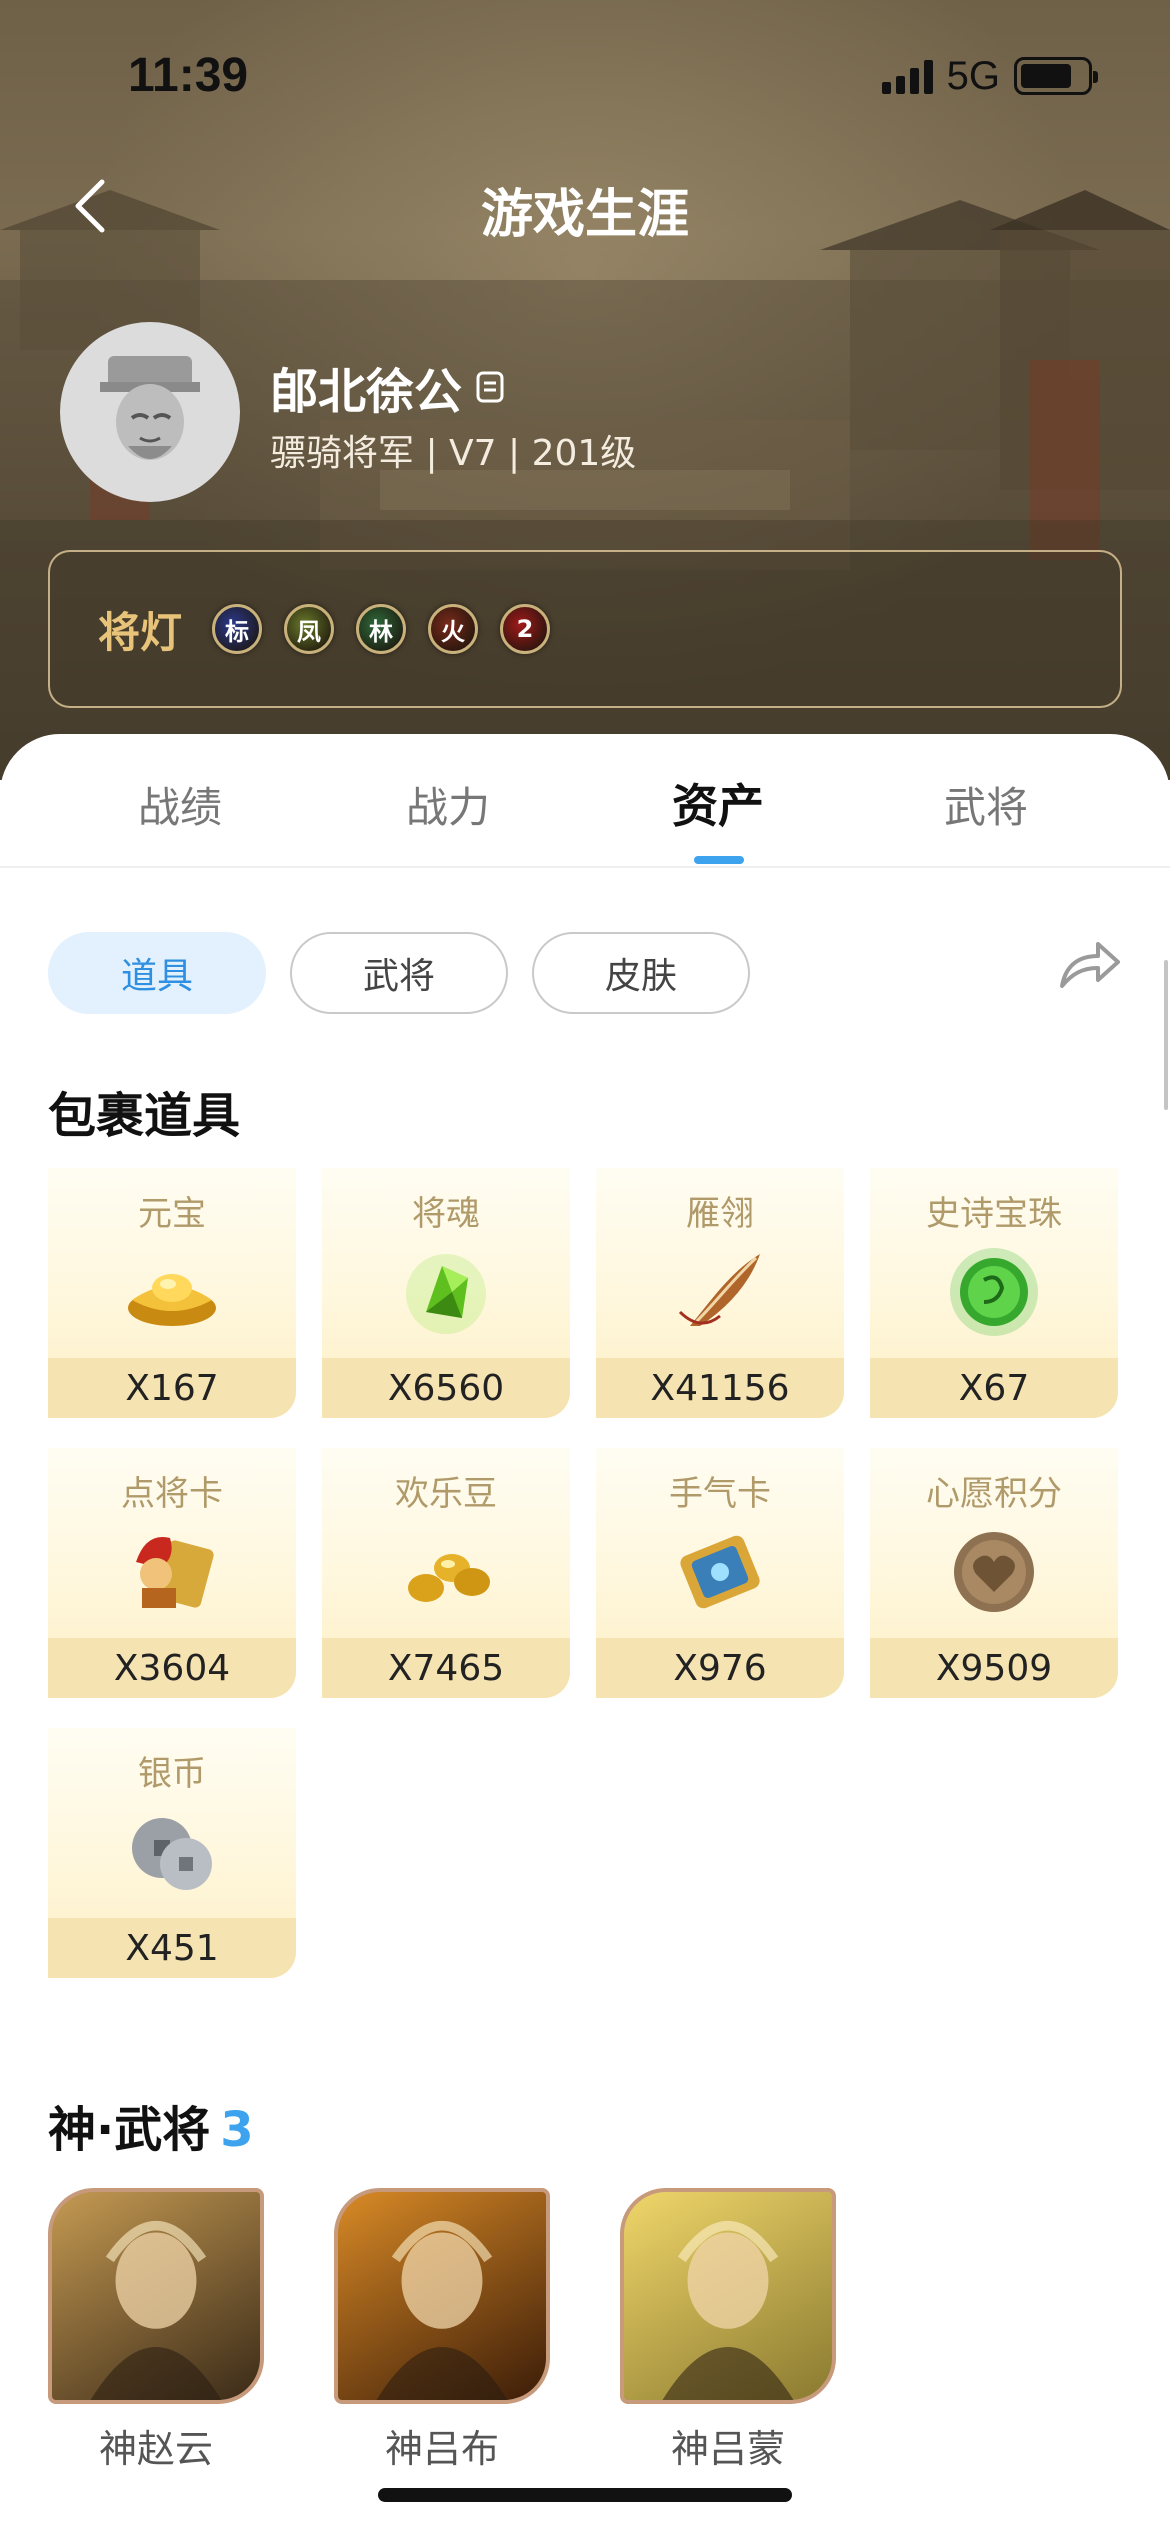 Image resolution: width=1170 pixels, height=2532 pixels. Describe the element at coordinates (172, 1494) in the screenshot. I see `item-name: 点将卡` at that location.